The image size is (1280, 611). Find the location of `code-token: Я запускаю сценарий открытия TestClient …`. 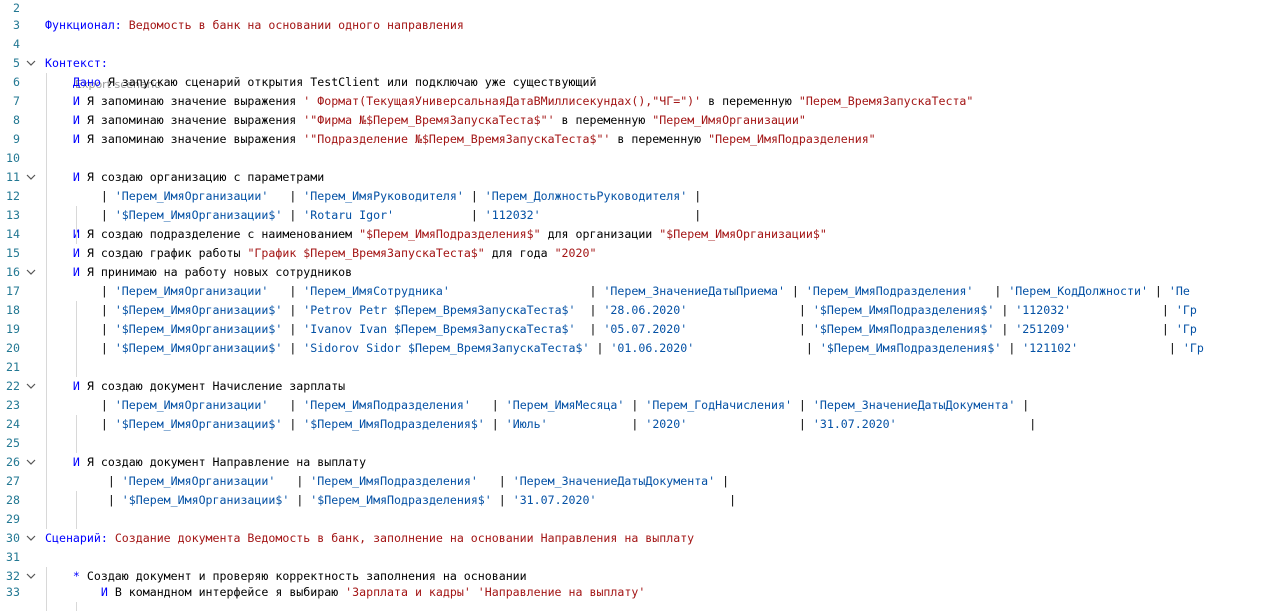

code-token: Я запускаю сценарий открытия TestClient … is located at coordinates (352, 82).